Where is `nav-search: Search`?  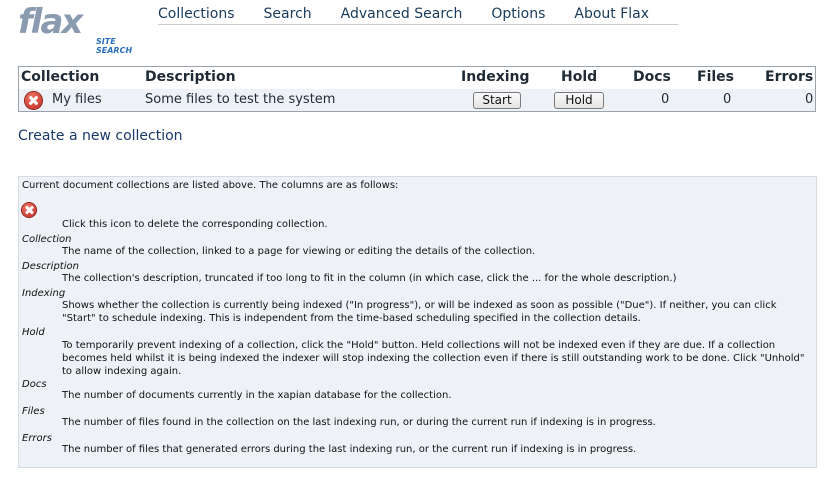 nav-search: Search is located at coordinates (288, 14).